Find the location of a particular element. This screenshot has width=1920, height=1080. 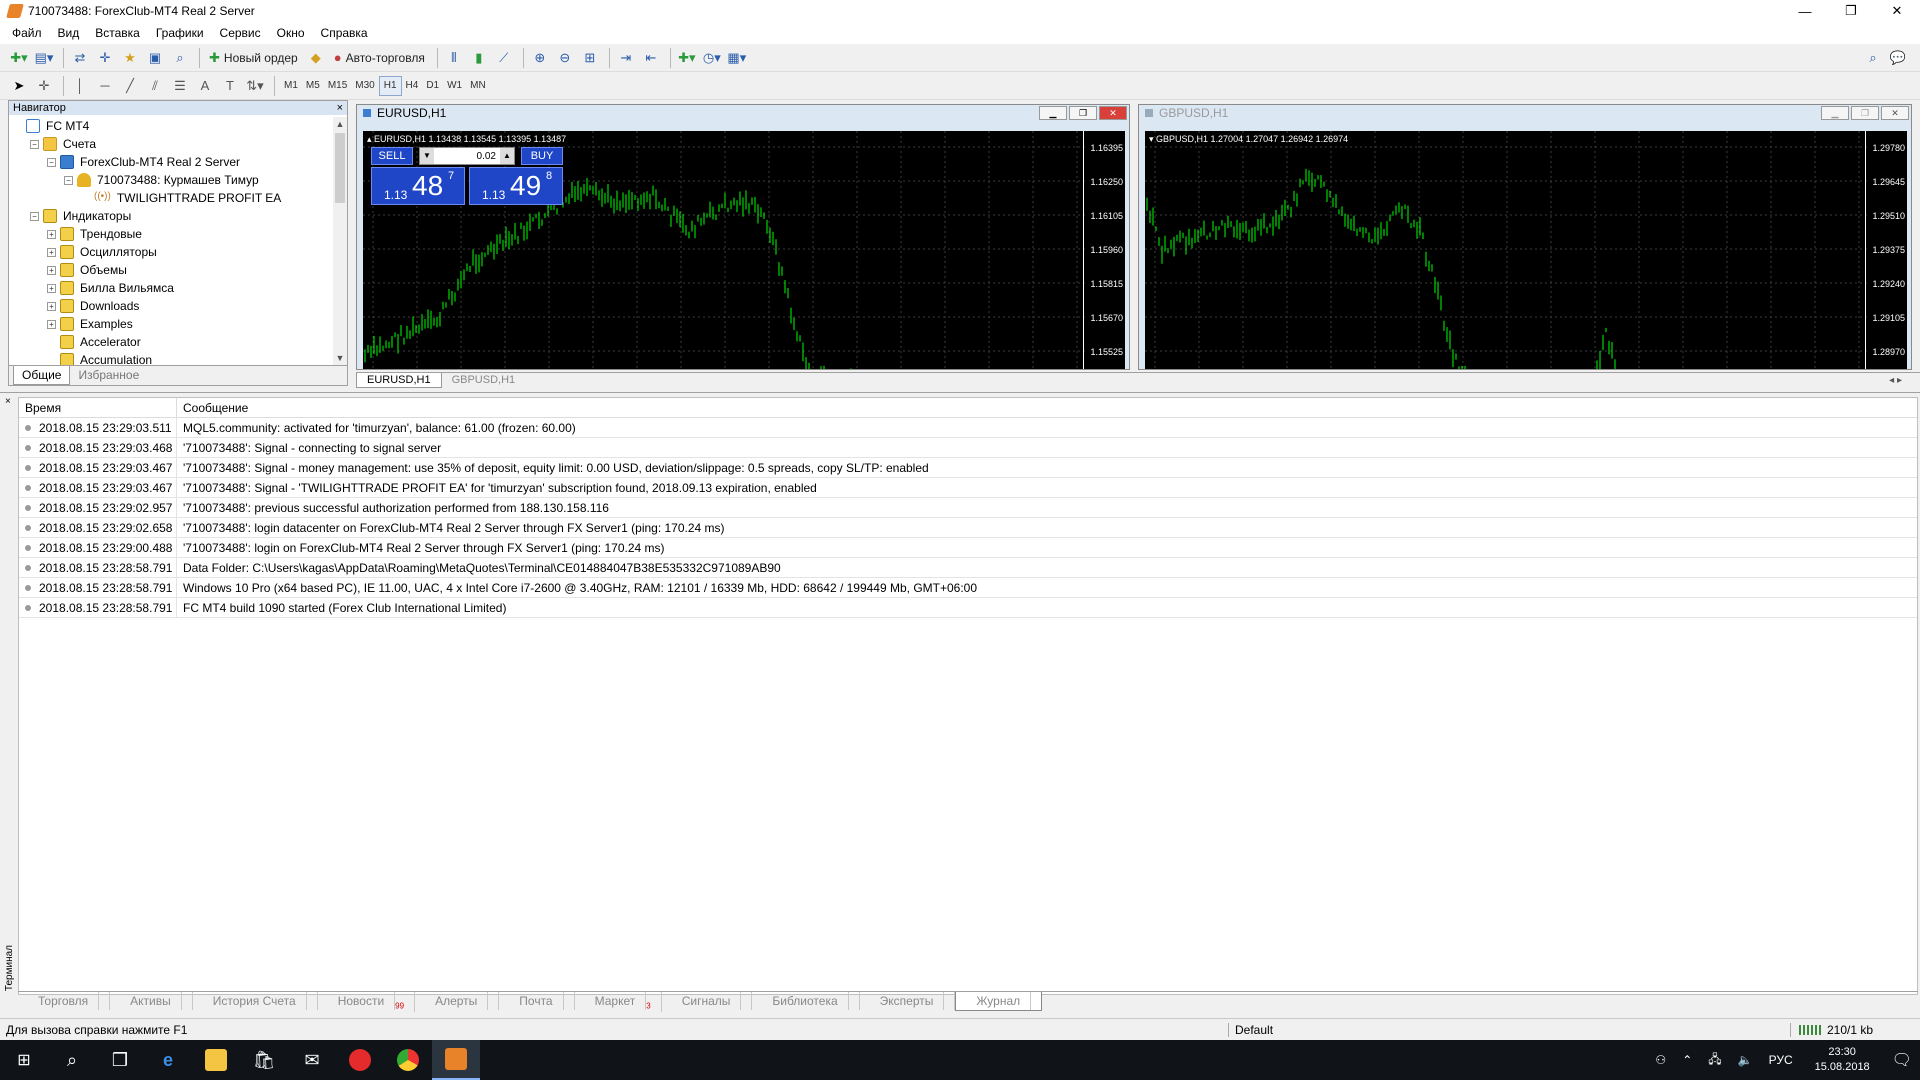

chart-shift-button: ⇤ is located at coordinates (651, 58).